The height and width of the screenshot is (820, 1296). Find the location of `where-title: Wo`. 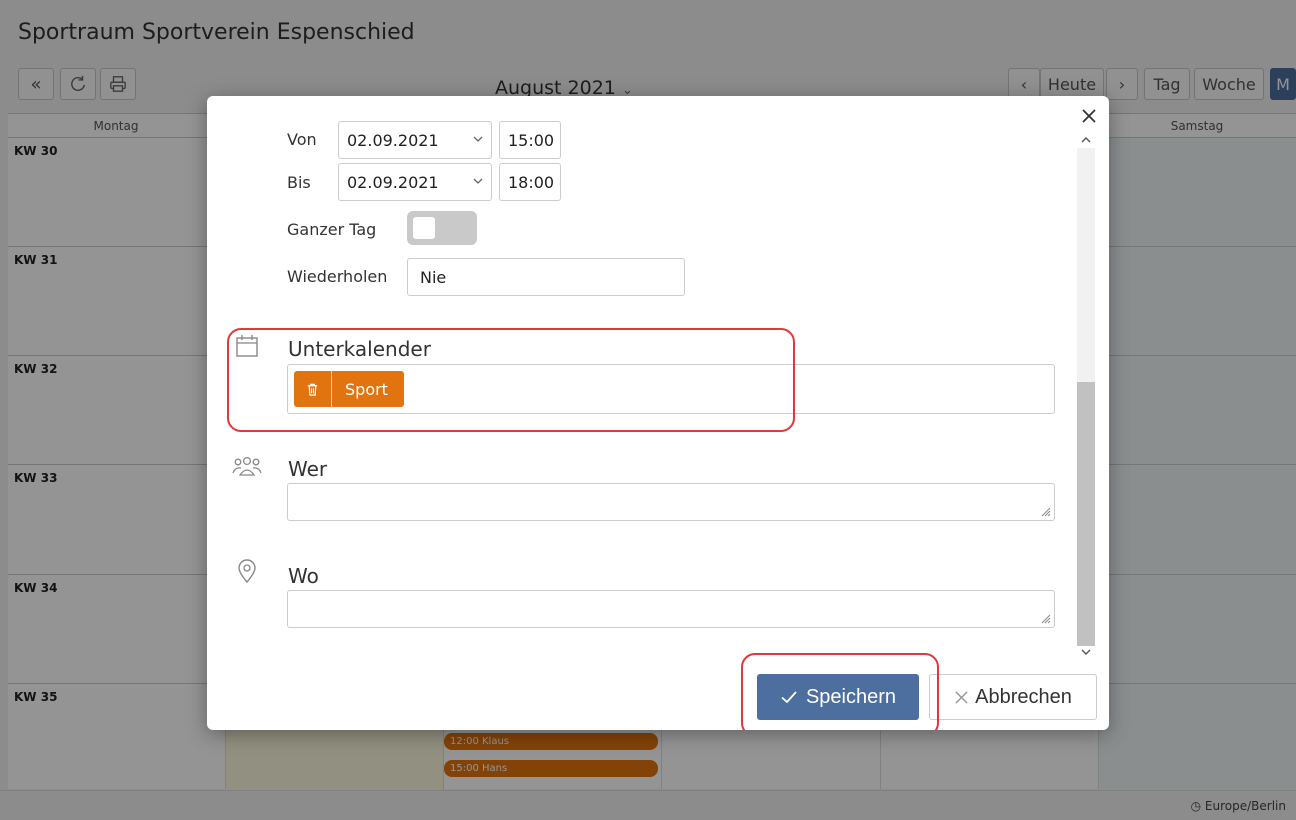

where-title: Wo is located at coordinates (303, 576).